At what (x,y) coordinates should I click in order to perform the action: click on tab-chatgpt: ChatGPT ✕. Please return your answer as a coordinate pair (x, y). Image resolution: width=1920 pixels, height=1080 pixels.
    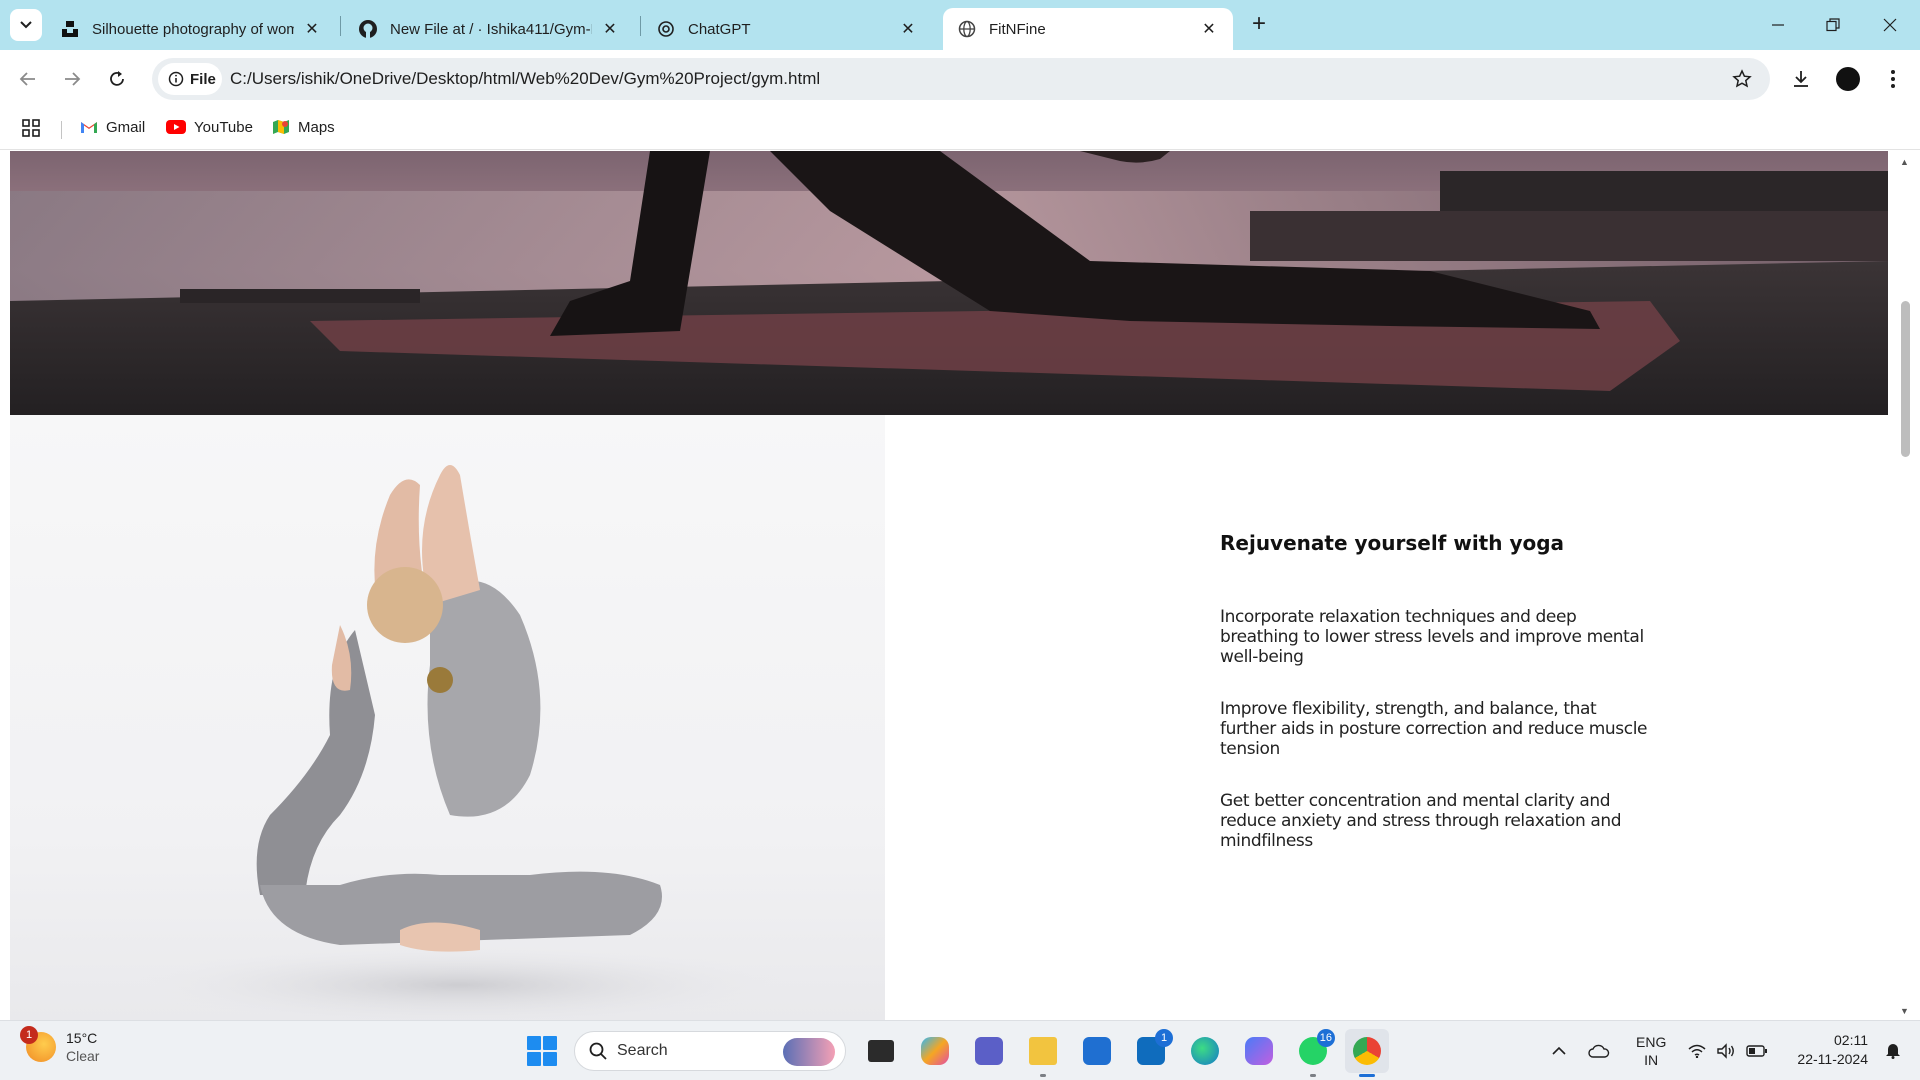
    Looking at the image, I should click on (787, 29).